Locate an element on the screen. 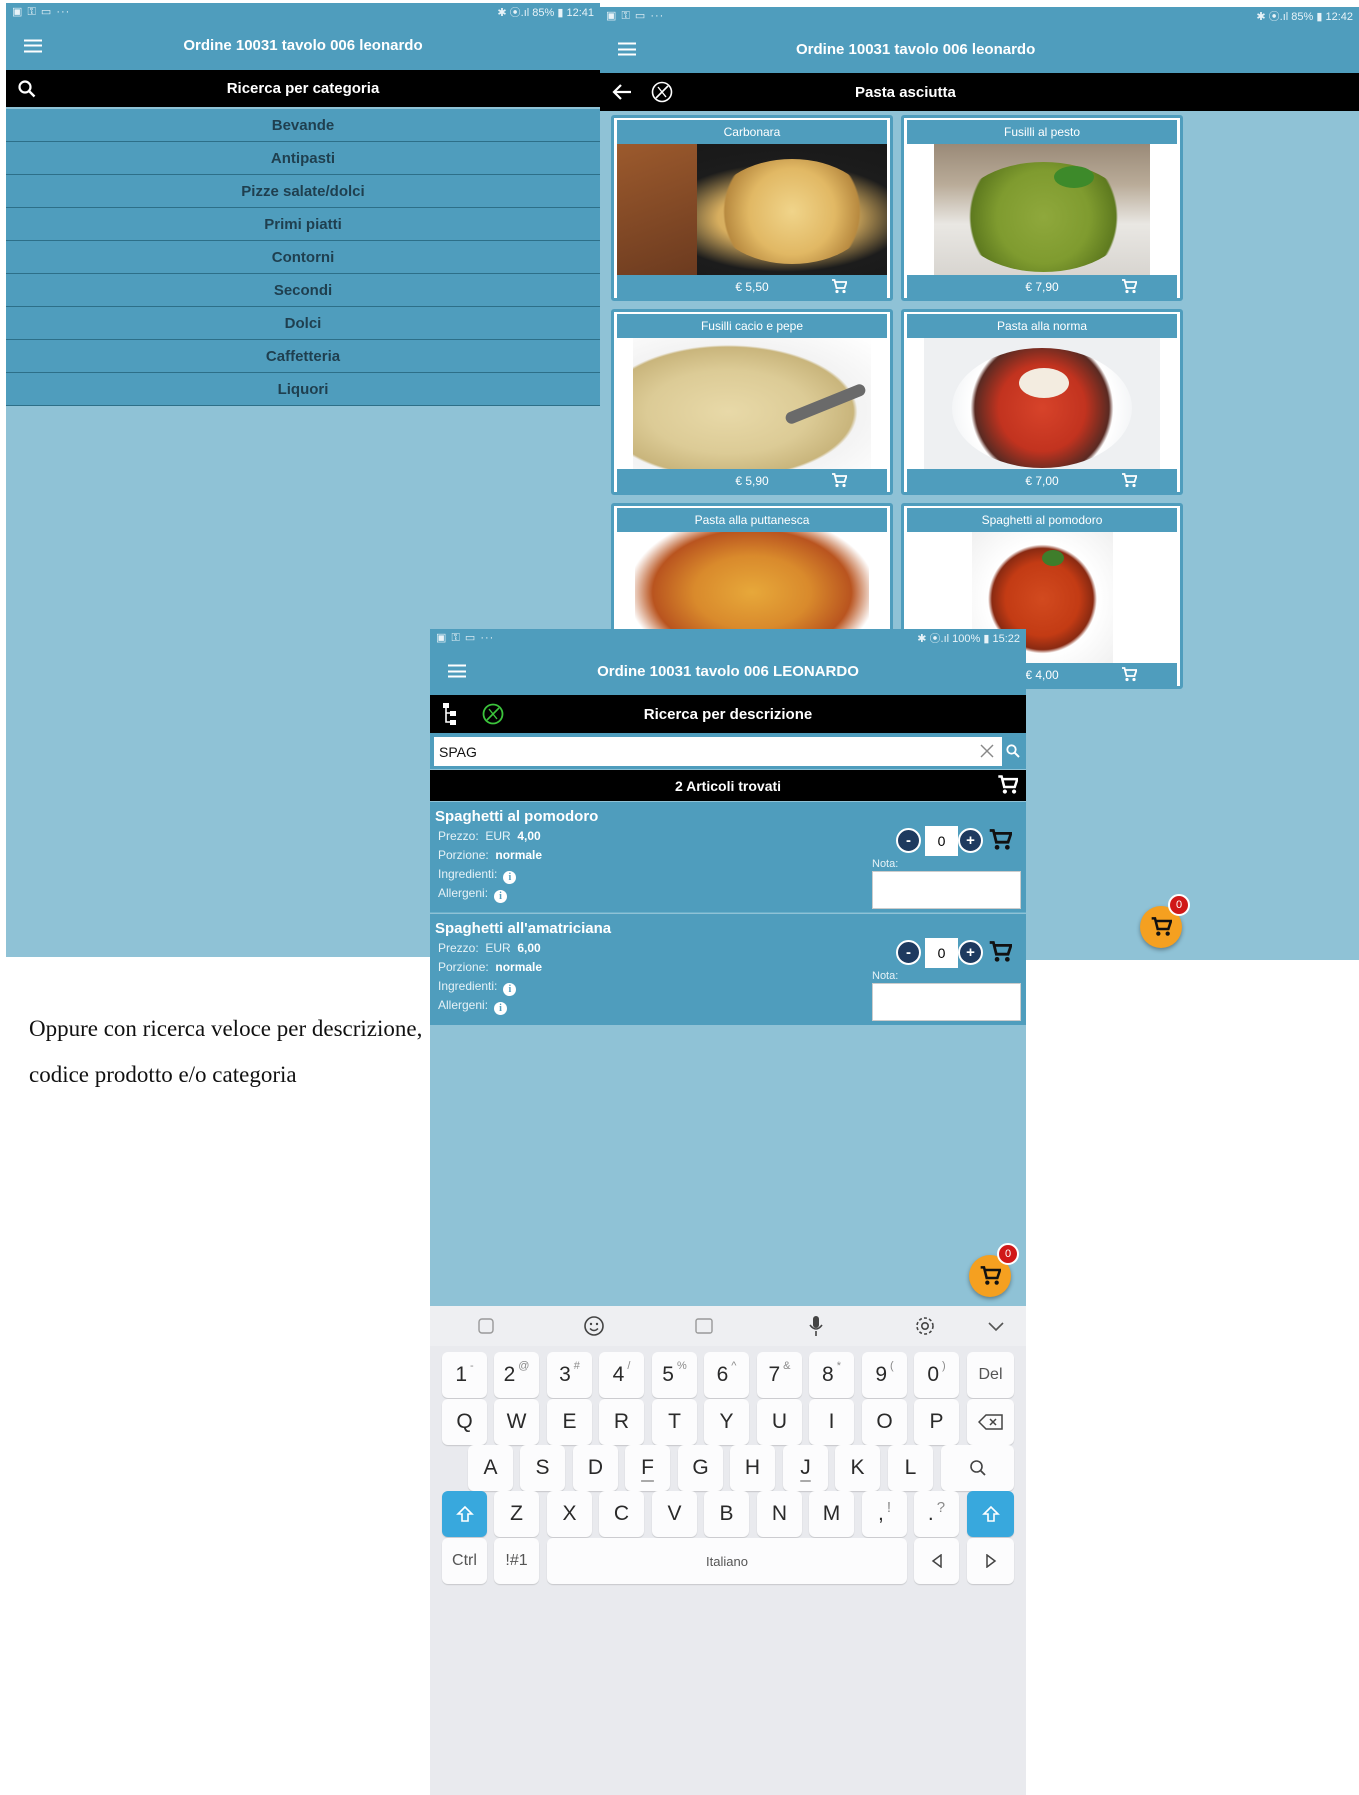  category-item: Primi piatti is located at coordinates (303, 224).